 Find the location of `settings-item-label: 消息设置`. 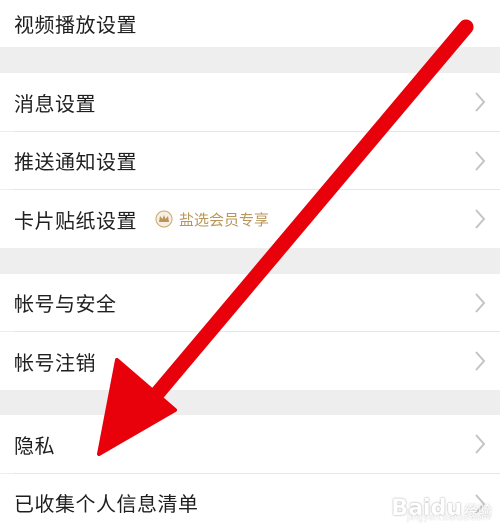

settings-item-label: 消息设置 is located at coordinates (55, 103).